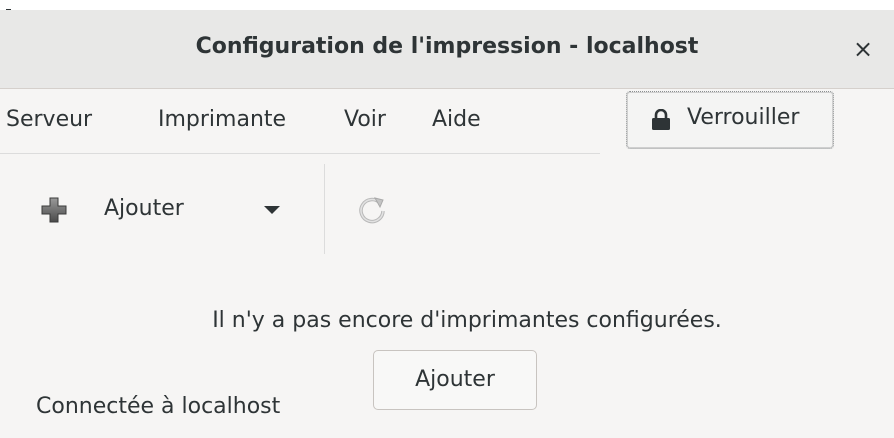  What do you see at coordinates (144, 208) in the screenshot?
I see `add-printer-button-label: Ajouter` at bounding box center [144, 208].